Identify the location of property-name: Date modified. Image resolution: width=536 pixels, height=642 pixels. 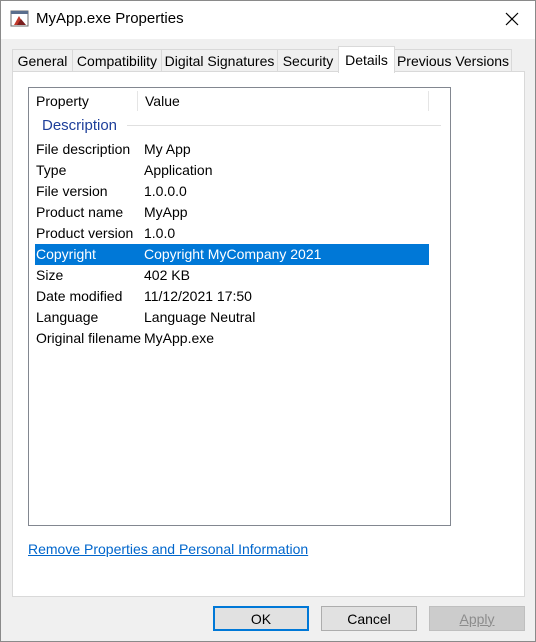
(79, 296).